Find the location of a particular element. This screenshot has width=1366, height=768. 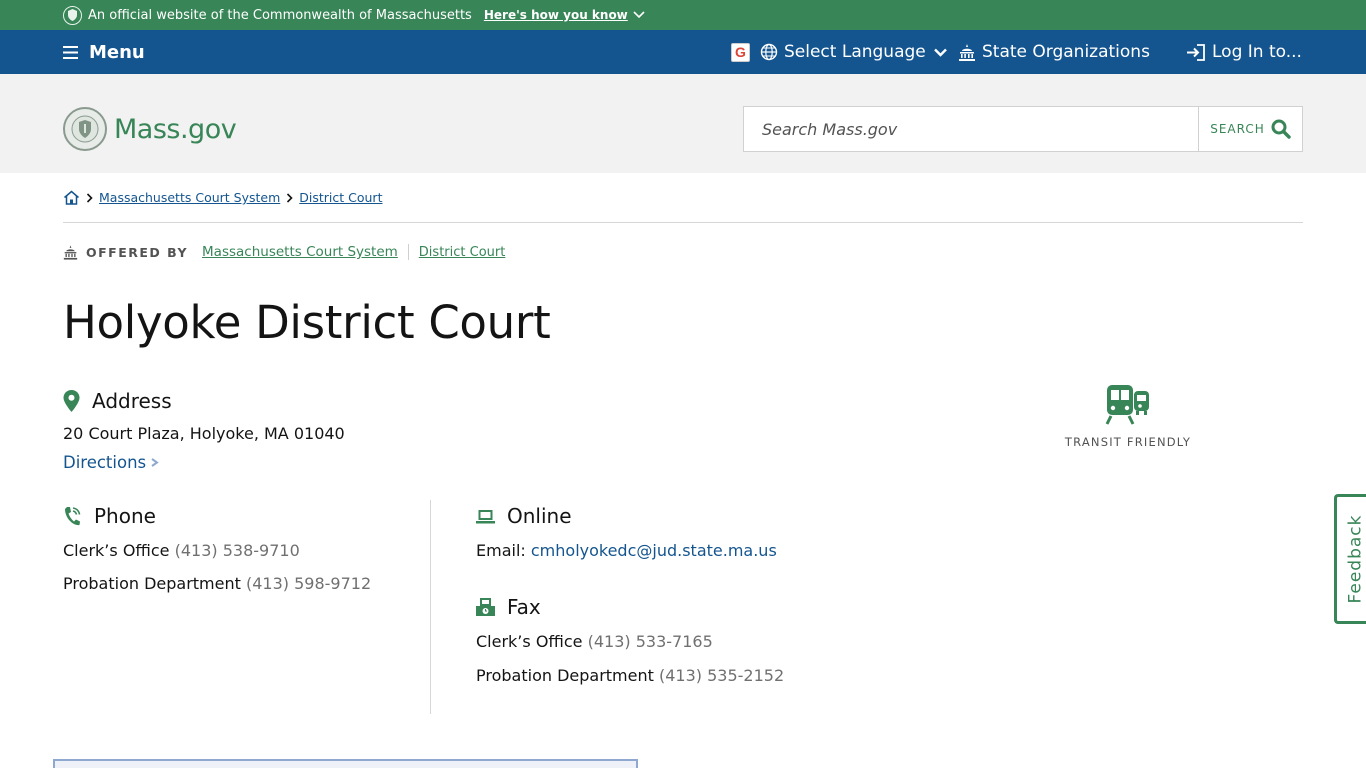

address-heading: Address is located at coordinates (117, 401).